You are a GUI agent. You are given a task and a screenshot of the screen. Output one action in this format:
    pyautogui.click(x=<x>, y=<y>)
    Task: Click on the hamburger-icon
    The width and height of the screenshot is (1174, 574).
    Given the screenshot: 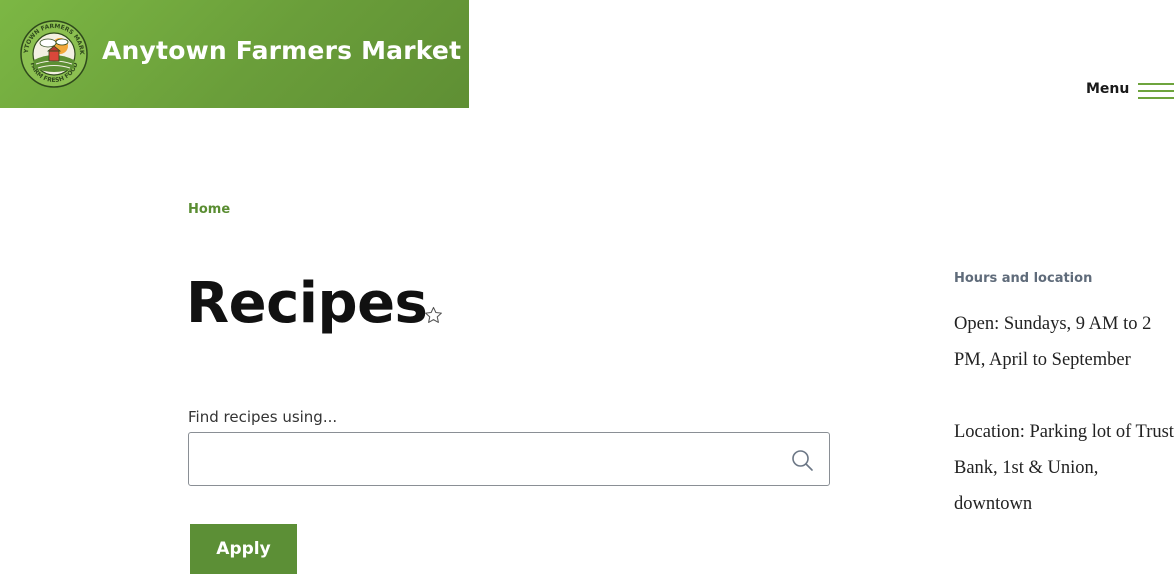 What is the action you would take?
    pyautogui.click(x=1156, y=92)
    